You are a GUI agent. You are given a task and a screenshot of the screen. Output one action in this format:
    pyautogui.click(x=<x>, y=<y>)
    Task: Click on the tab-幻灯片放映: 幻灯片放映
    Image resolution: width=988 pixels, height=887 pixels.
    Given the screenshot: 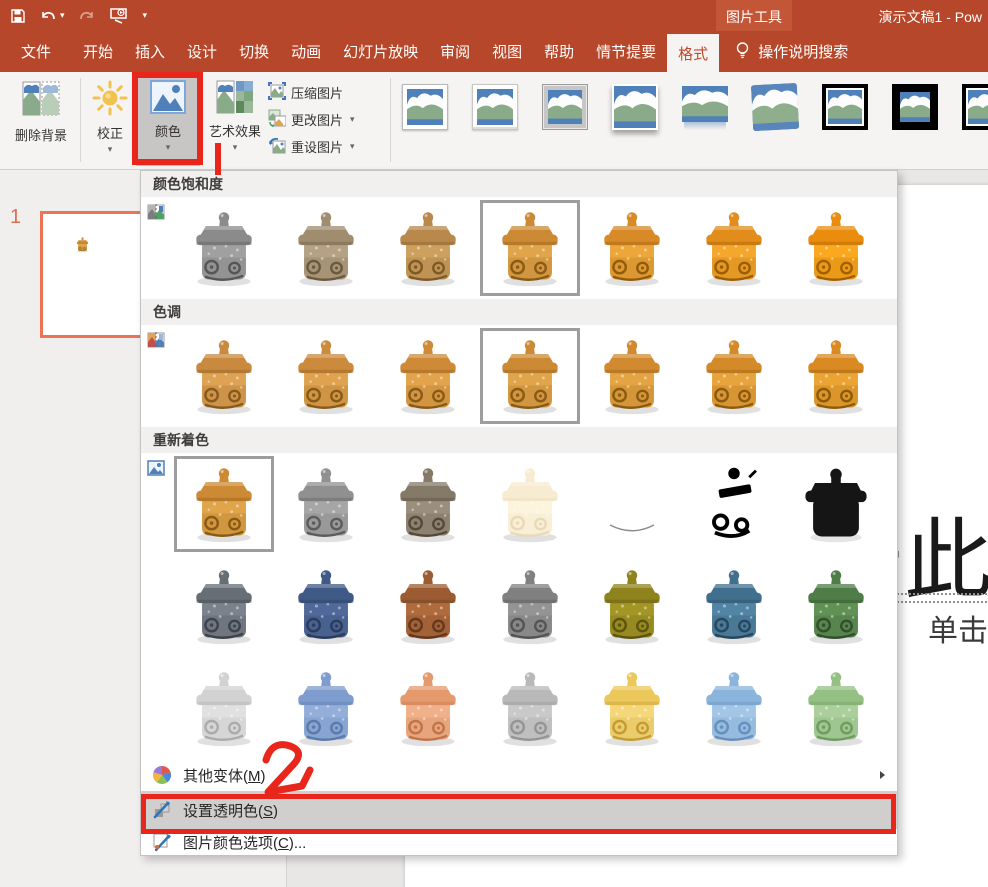 What is the action you would take?
    pyautogui.click(x=380, y=51)
    